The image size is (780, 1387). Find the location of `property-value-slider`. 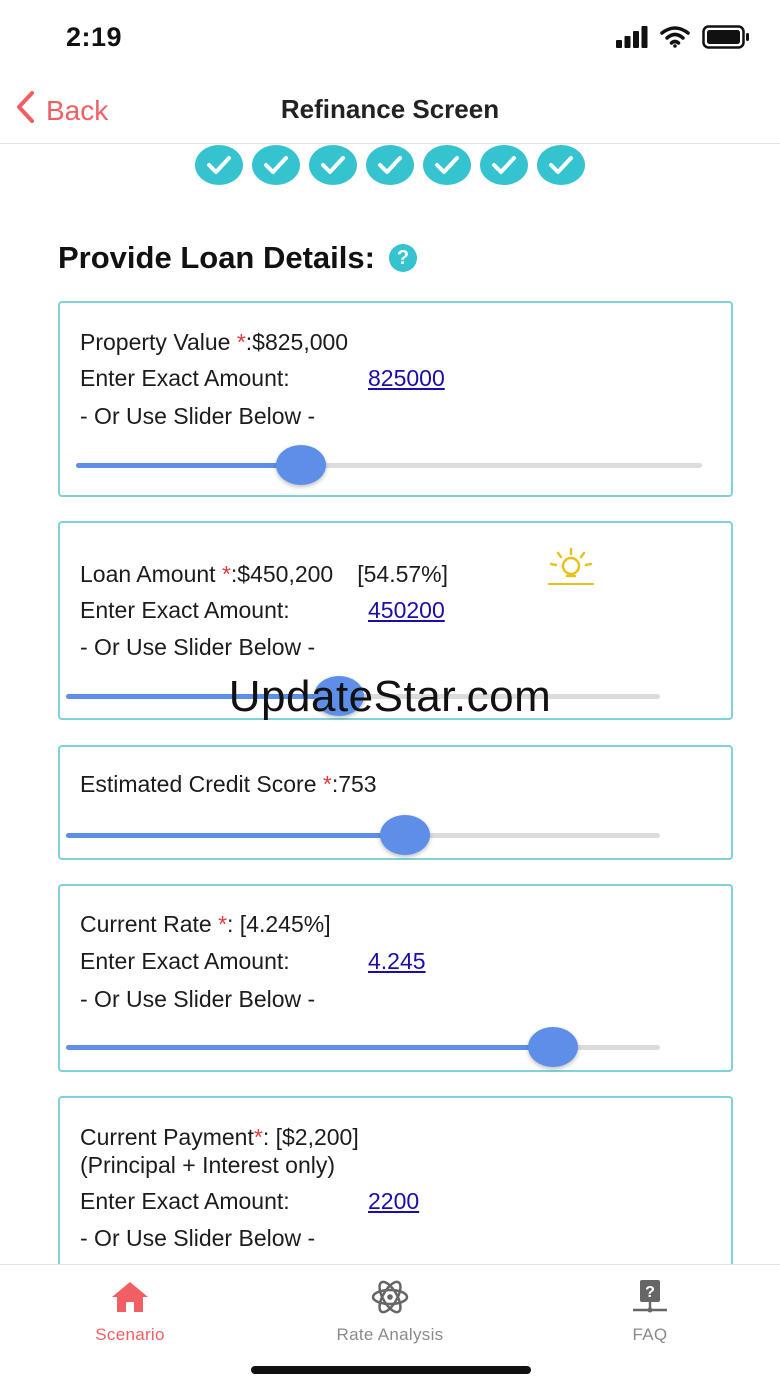

property-value-slider is located at coordinates (389, 466).